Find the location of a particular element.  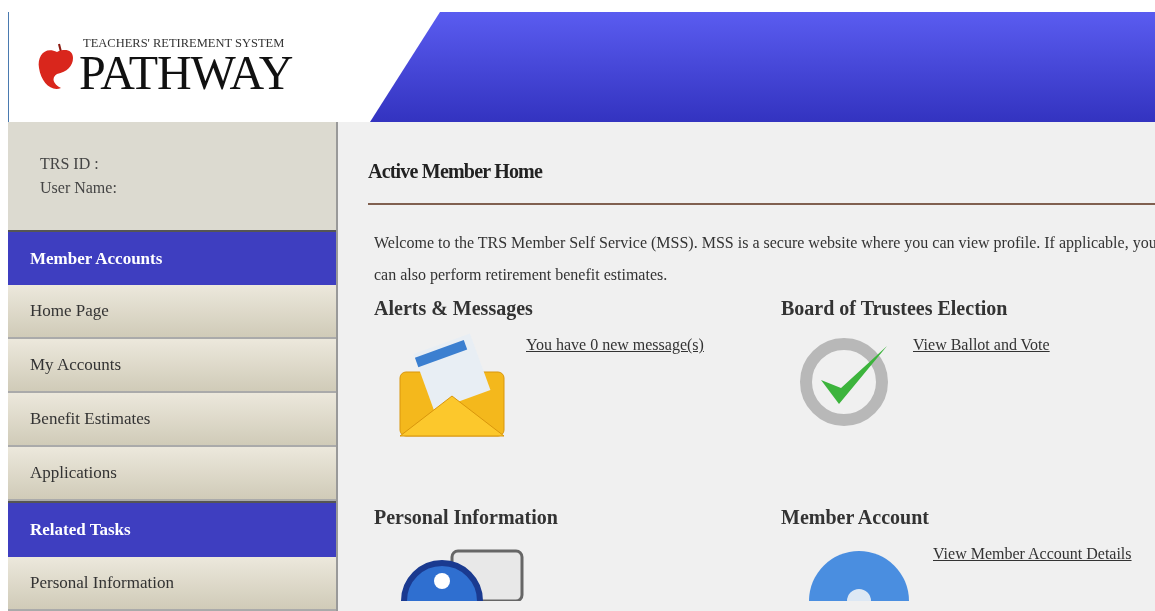

sidebar-section-header: Member Accounts is located at coordinates (172, 257).